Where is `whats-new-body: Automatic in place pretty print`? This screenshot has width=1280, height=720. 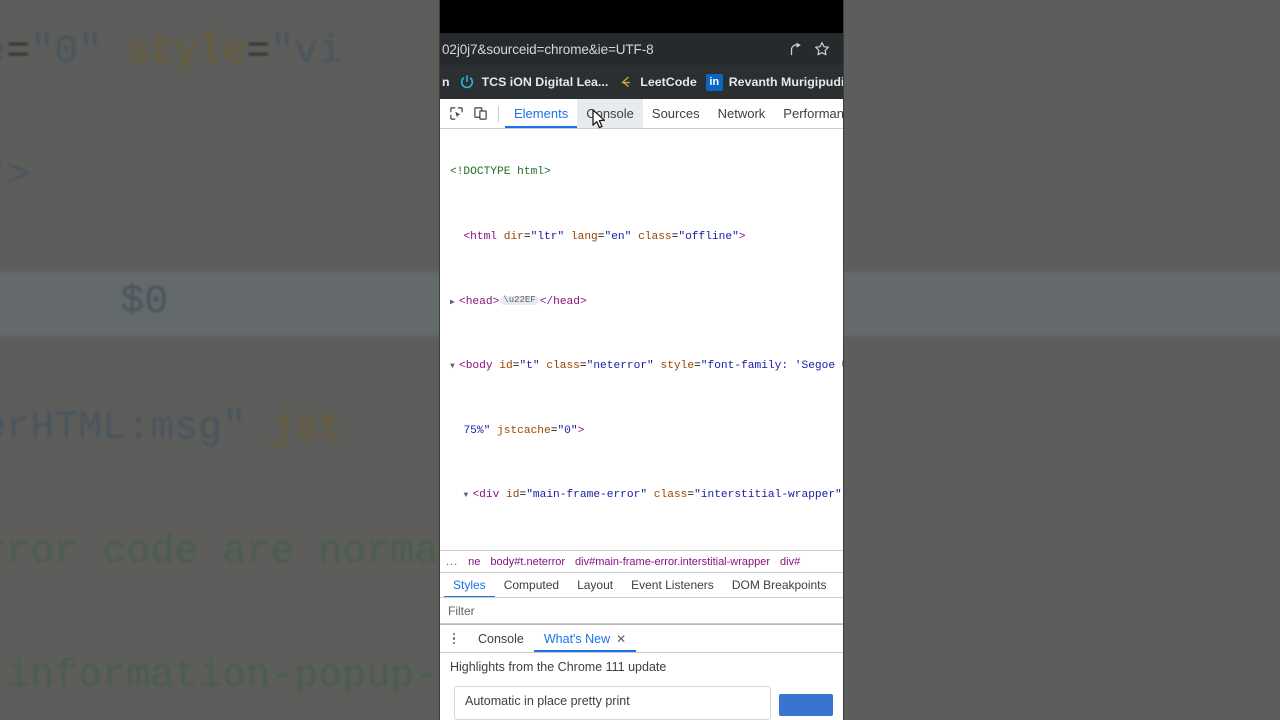 whats-new-body: Automatic in place pretty print is located at coordinates (641, 700).